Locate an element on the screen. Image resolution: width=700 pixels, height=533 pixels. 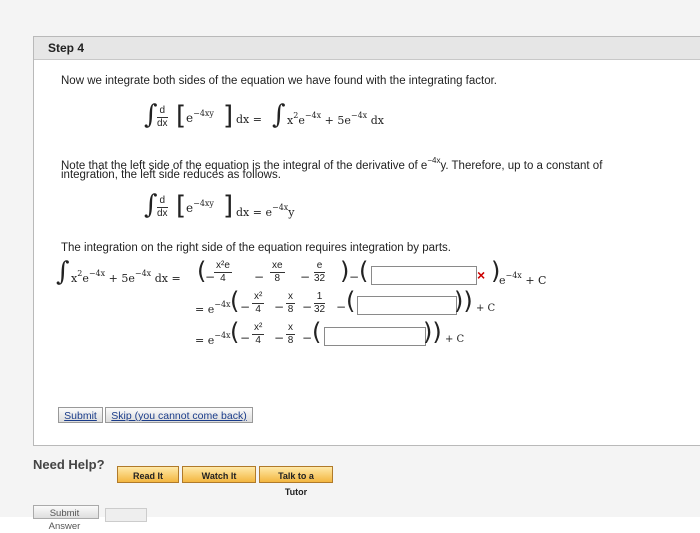
skip-button: Skip (you cannot come back) is located at coordinates (179, 415).